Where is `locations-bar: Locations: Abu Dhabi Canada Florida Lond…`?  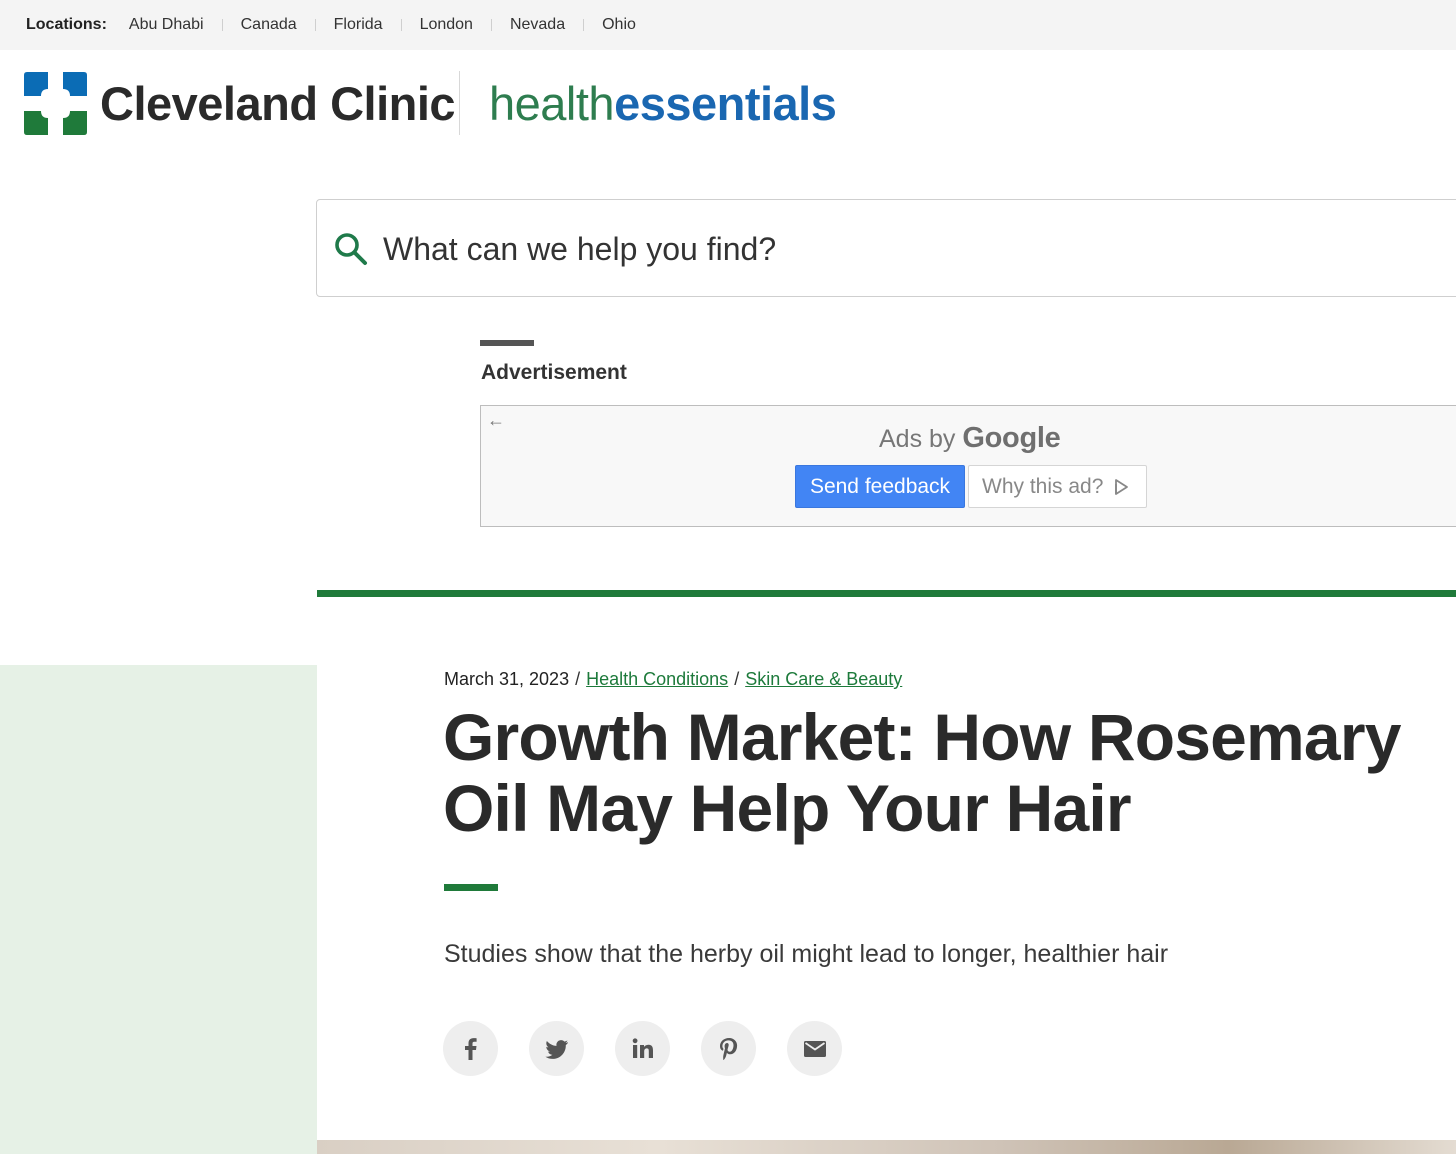
locations-bar: Locations: Abu Dhabi Canada Florida Lond… is located at coordinates (728, 25).